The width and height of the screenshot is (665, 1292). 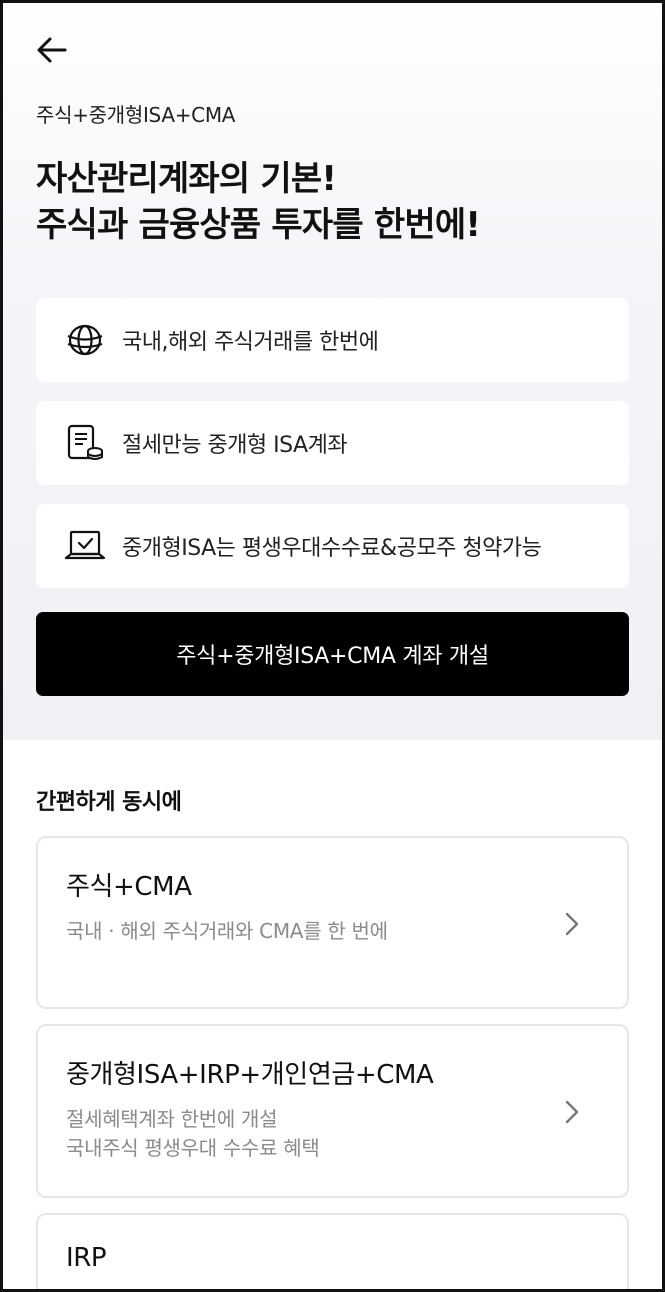 I want to click on back-button, so click(x=52, y=50).